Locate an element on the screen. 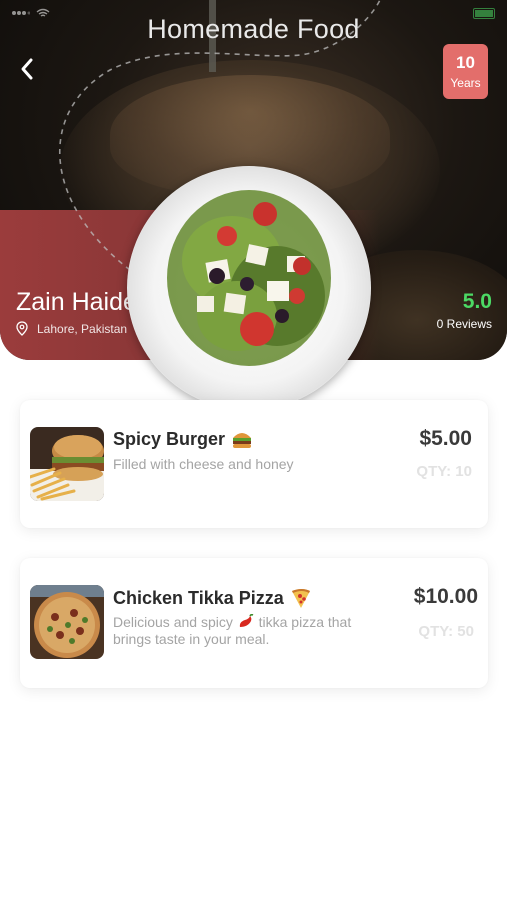  pizza-photo is located at coordinates (67, 622).